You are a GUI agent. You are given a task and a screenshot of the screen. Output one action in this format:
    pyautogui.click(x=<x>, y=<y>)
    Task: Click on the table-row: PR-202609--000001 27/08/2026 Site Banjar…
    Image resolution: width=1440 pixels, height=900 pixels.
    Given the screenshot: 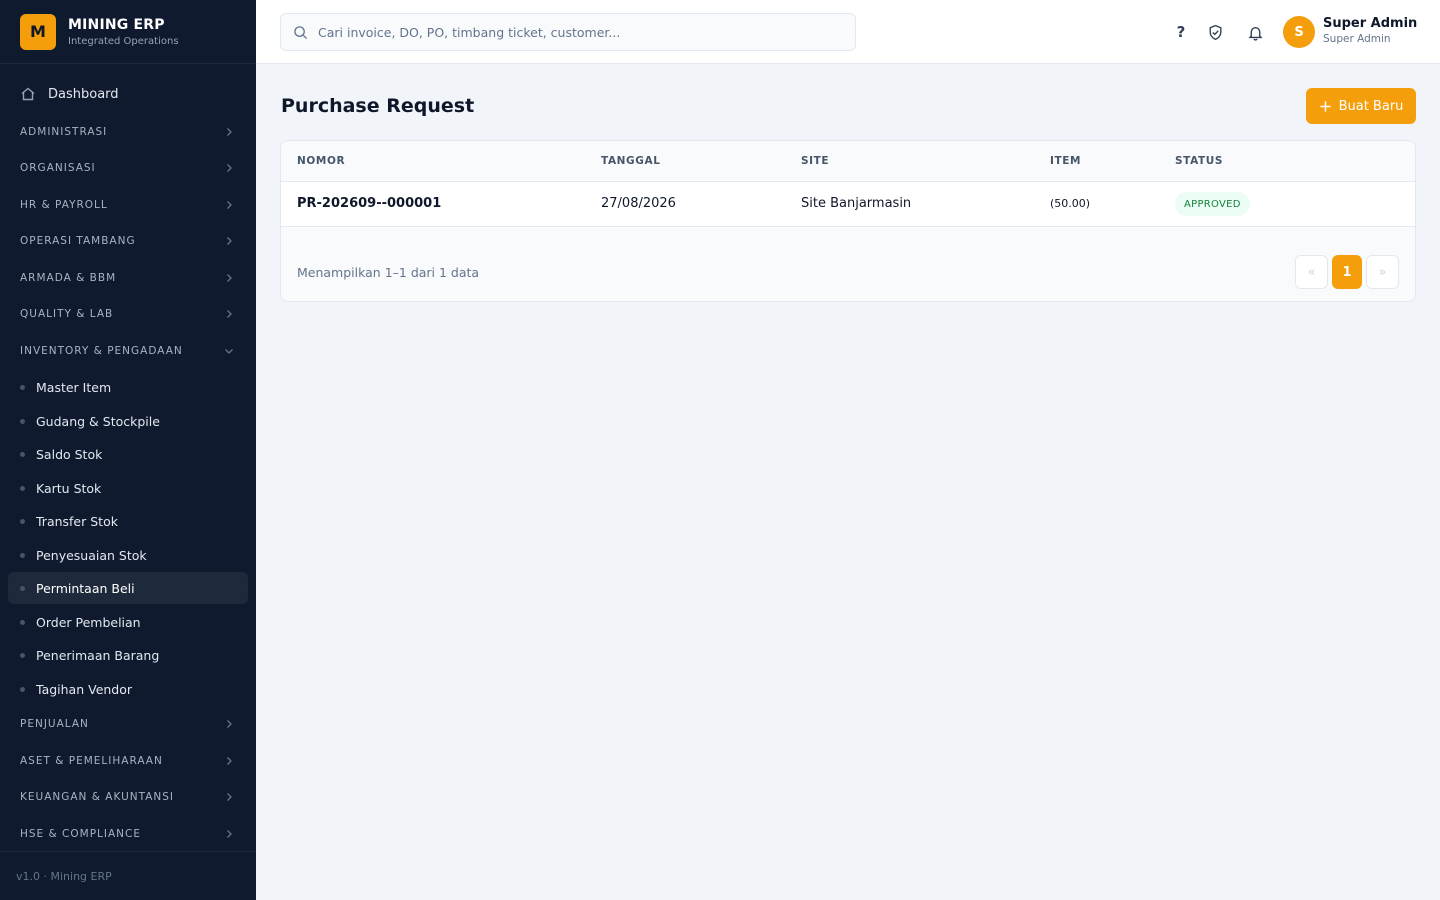 What is the action you would take?
    pyautogui.click(x=848, y=204)
    